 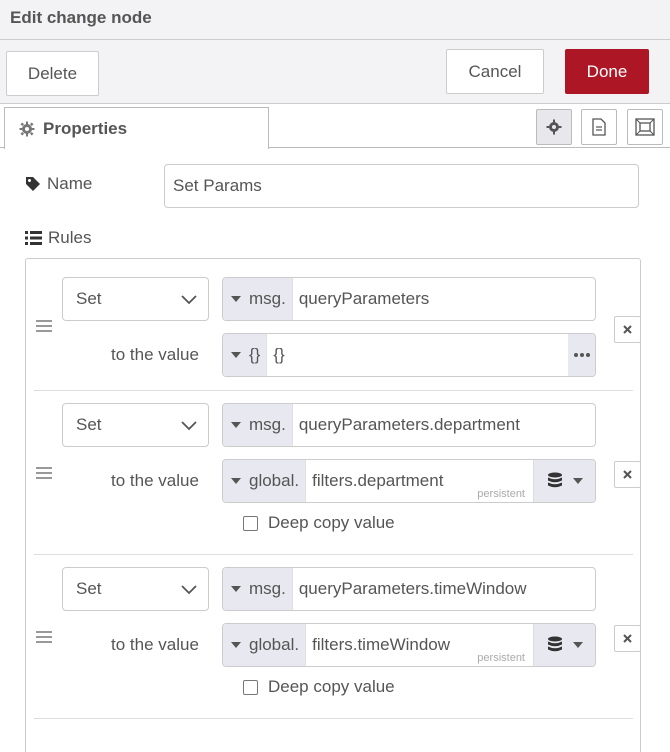 What do you see at coordinates (335, 72) in the screenshot?
I see `tray-toolbar: Delete Cancel Done` at bounding box center [335, 72].